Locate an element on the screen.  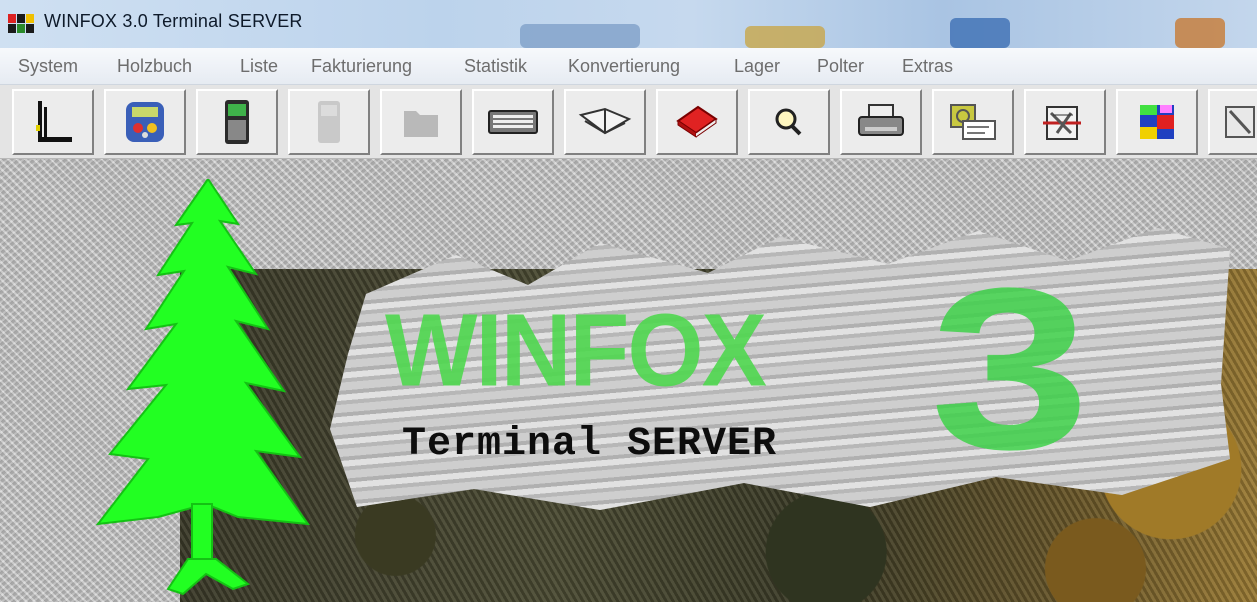
toolbar-button-colorful-app is located at coordinates (1157, 122).